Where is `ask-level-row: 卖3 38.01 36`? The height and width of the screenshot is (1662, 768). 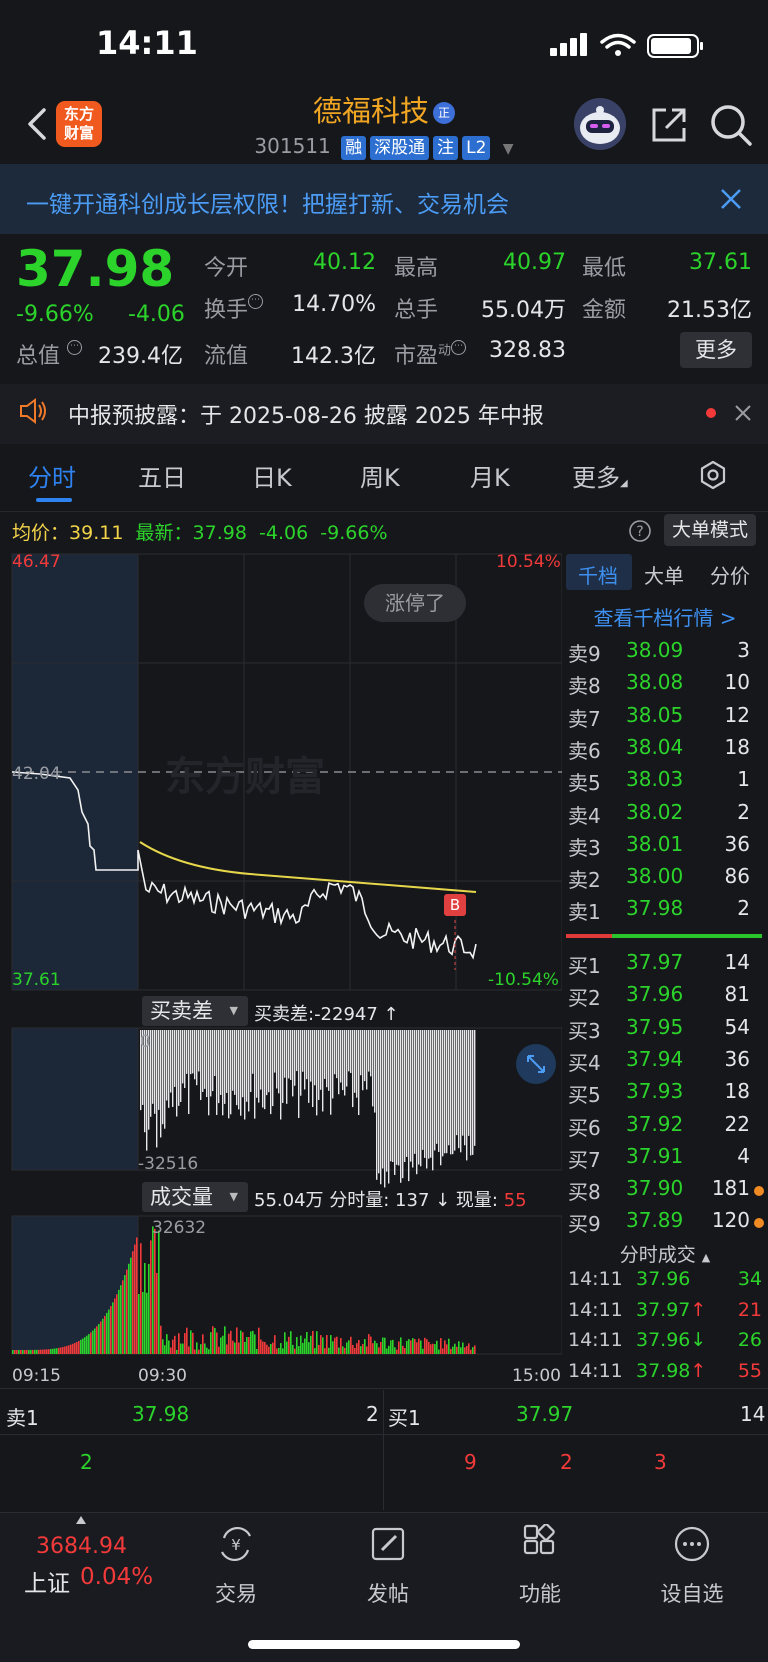
ask-level-row: 卖3 38.01 36 is located at coordinates (667, 848).